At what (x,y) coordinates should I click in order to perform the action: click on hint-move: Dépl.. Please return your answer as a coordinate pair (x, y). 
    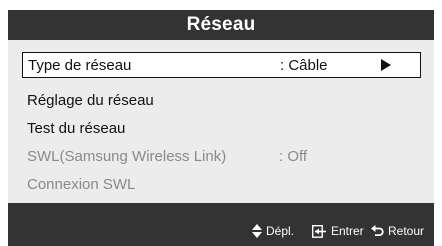
    Looking at the image, I should click on (273, 231).